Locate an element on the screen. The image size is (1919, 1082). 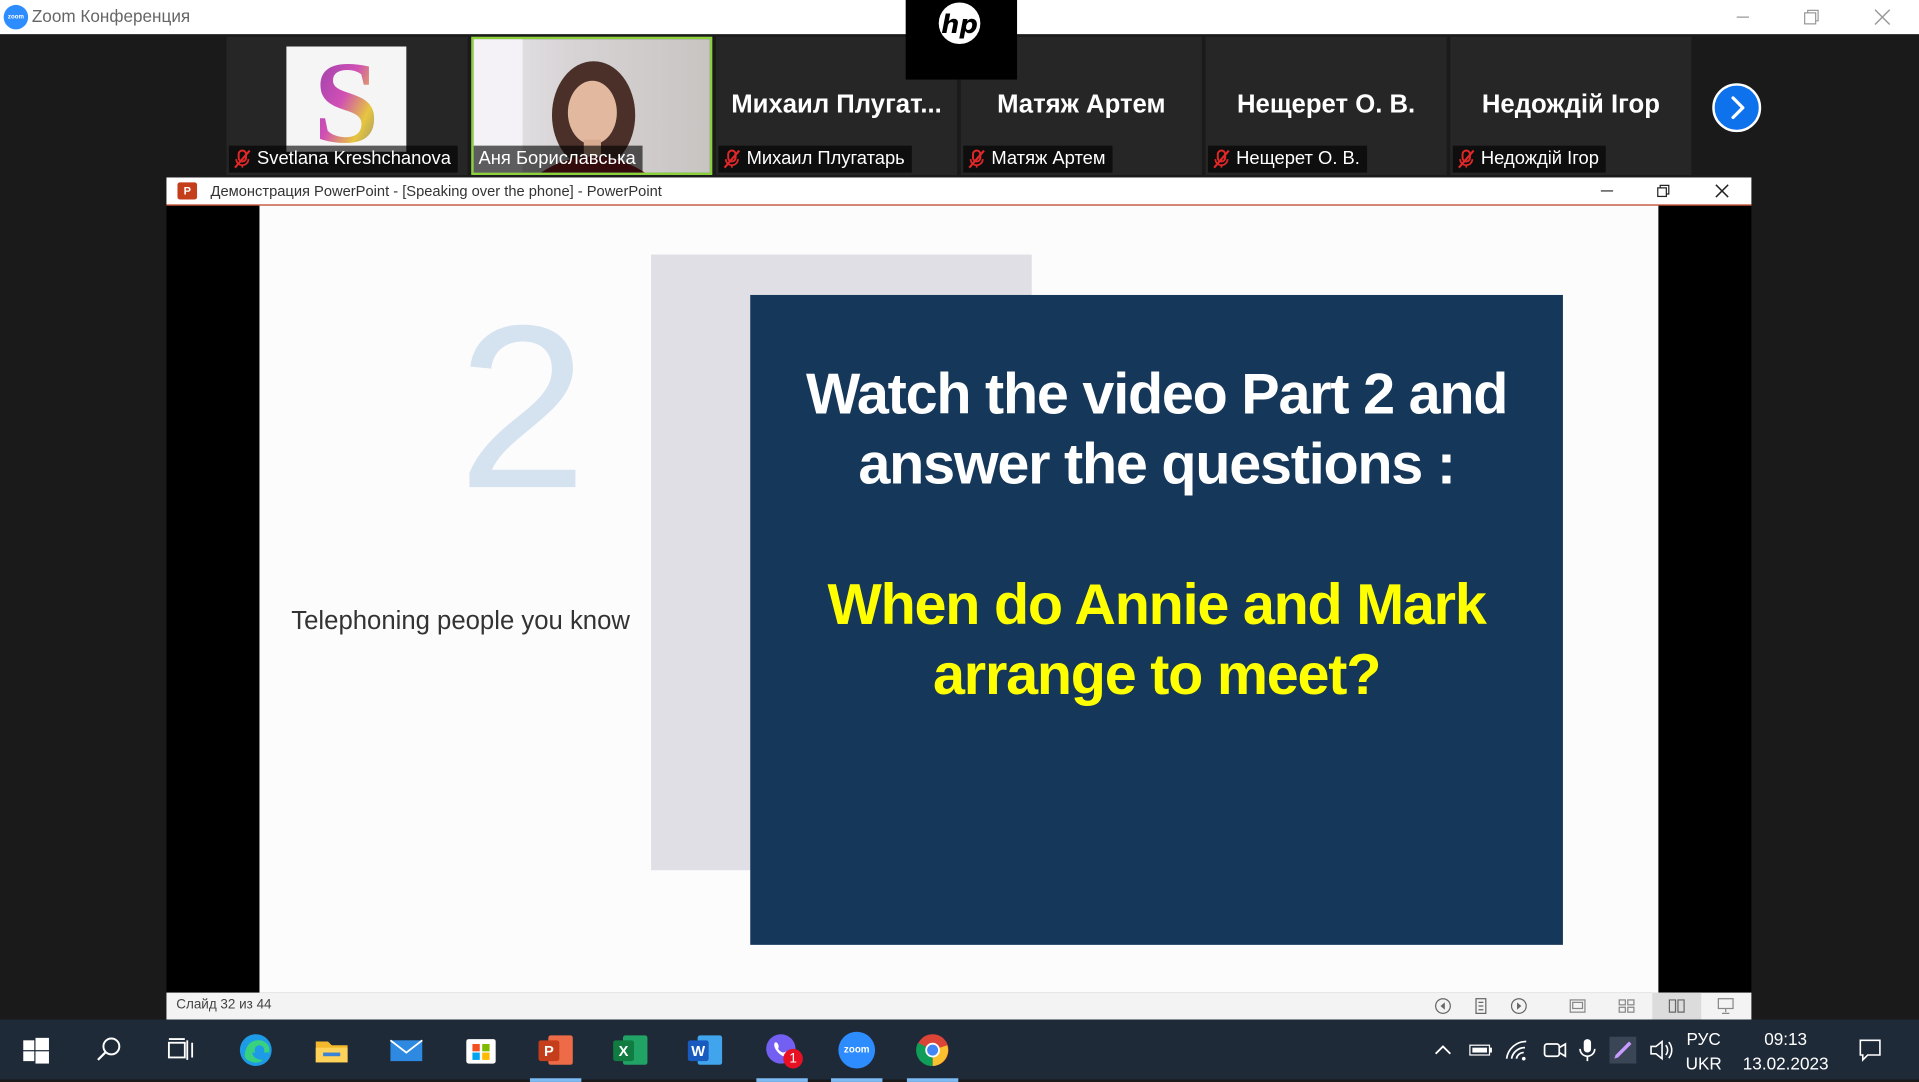
close-button is located at coordinates (1882, 17).